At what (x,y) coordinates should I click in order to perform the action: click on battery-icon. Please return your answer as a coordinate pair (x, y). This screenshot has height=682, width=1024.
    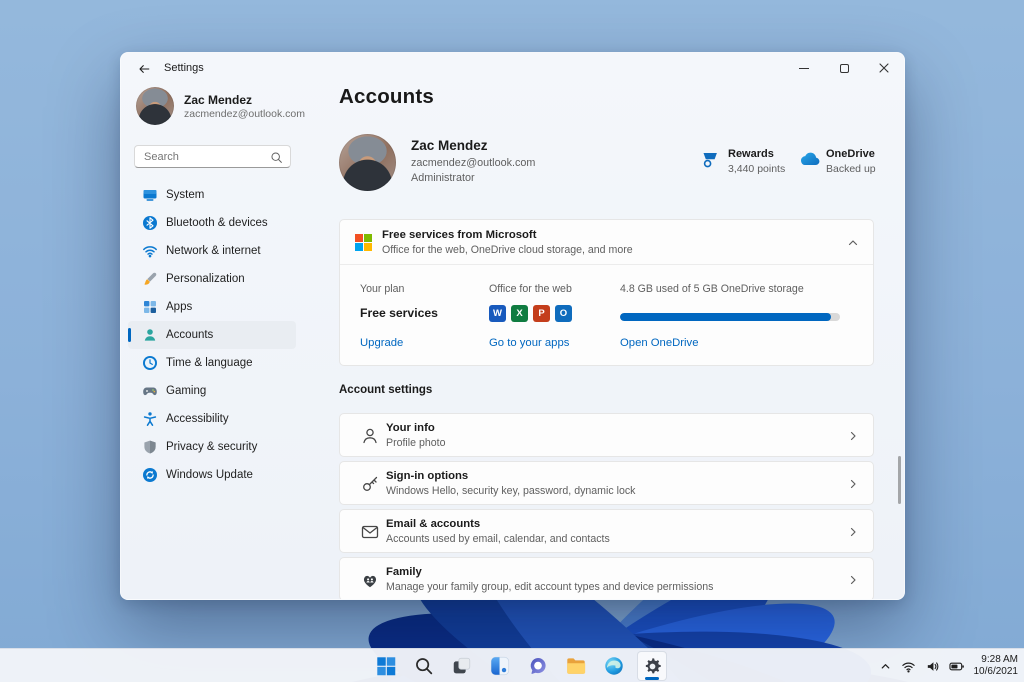
    Looking at the image, I should click on (956, 666).